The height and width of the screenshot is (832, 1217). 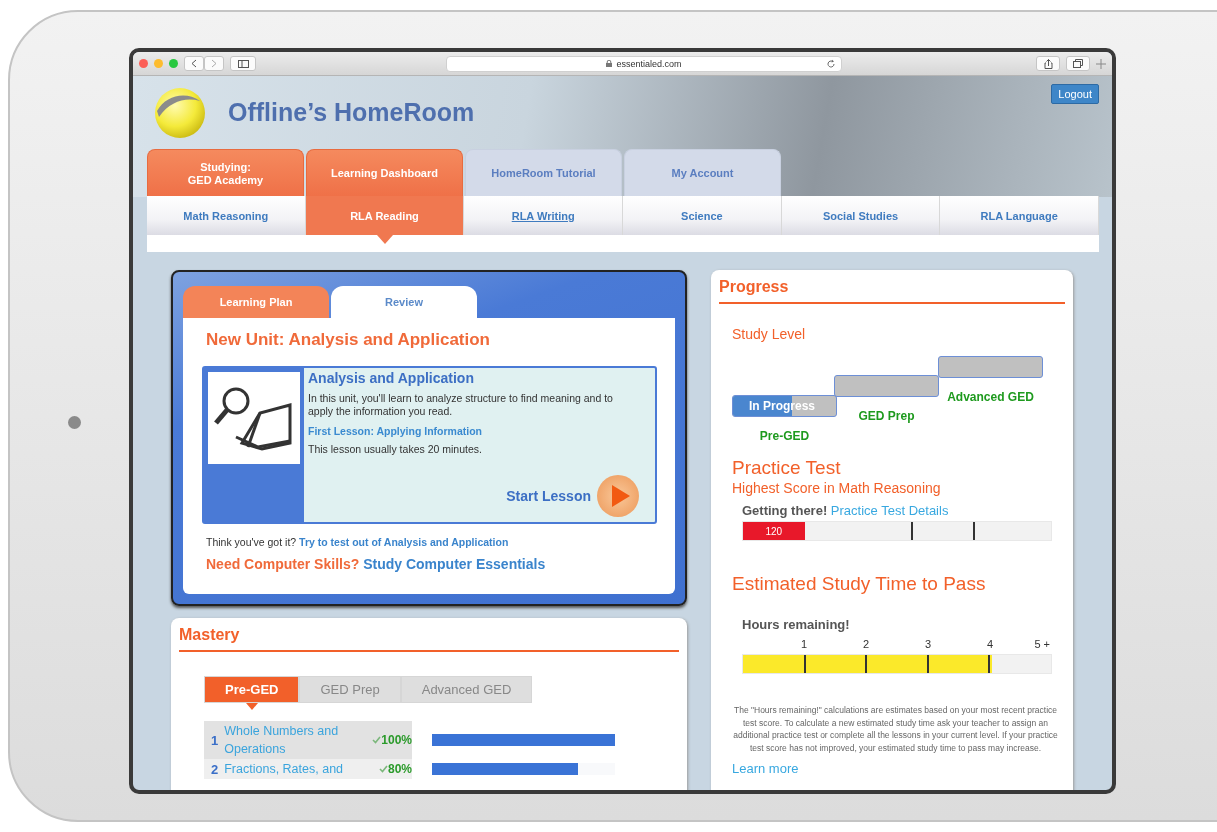 What do you see at coordinates (609, 63) in the screenshot?
I see `lock-icon` at bounding box center [609, 63].